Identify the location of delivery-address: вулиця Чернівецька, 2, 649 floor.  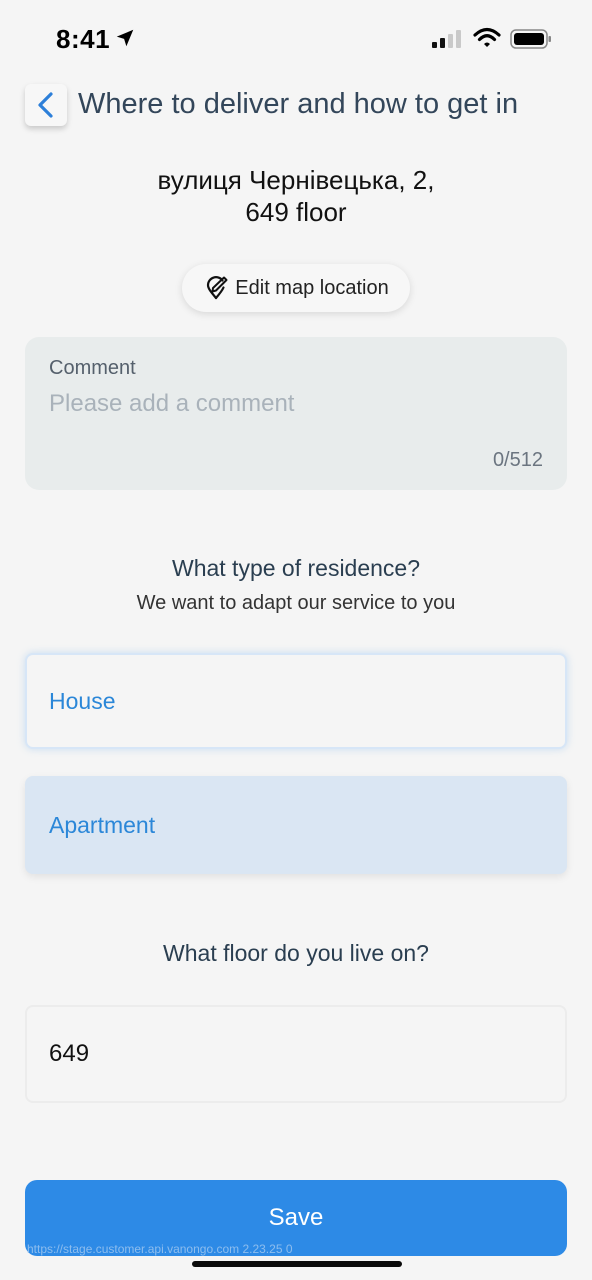
(296, 196).